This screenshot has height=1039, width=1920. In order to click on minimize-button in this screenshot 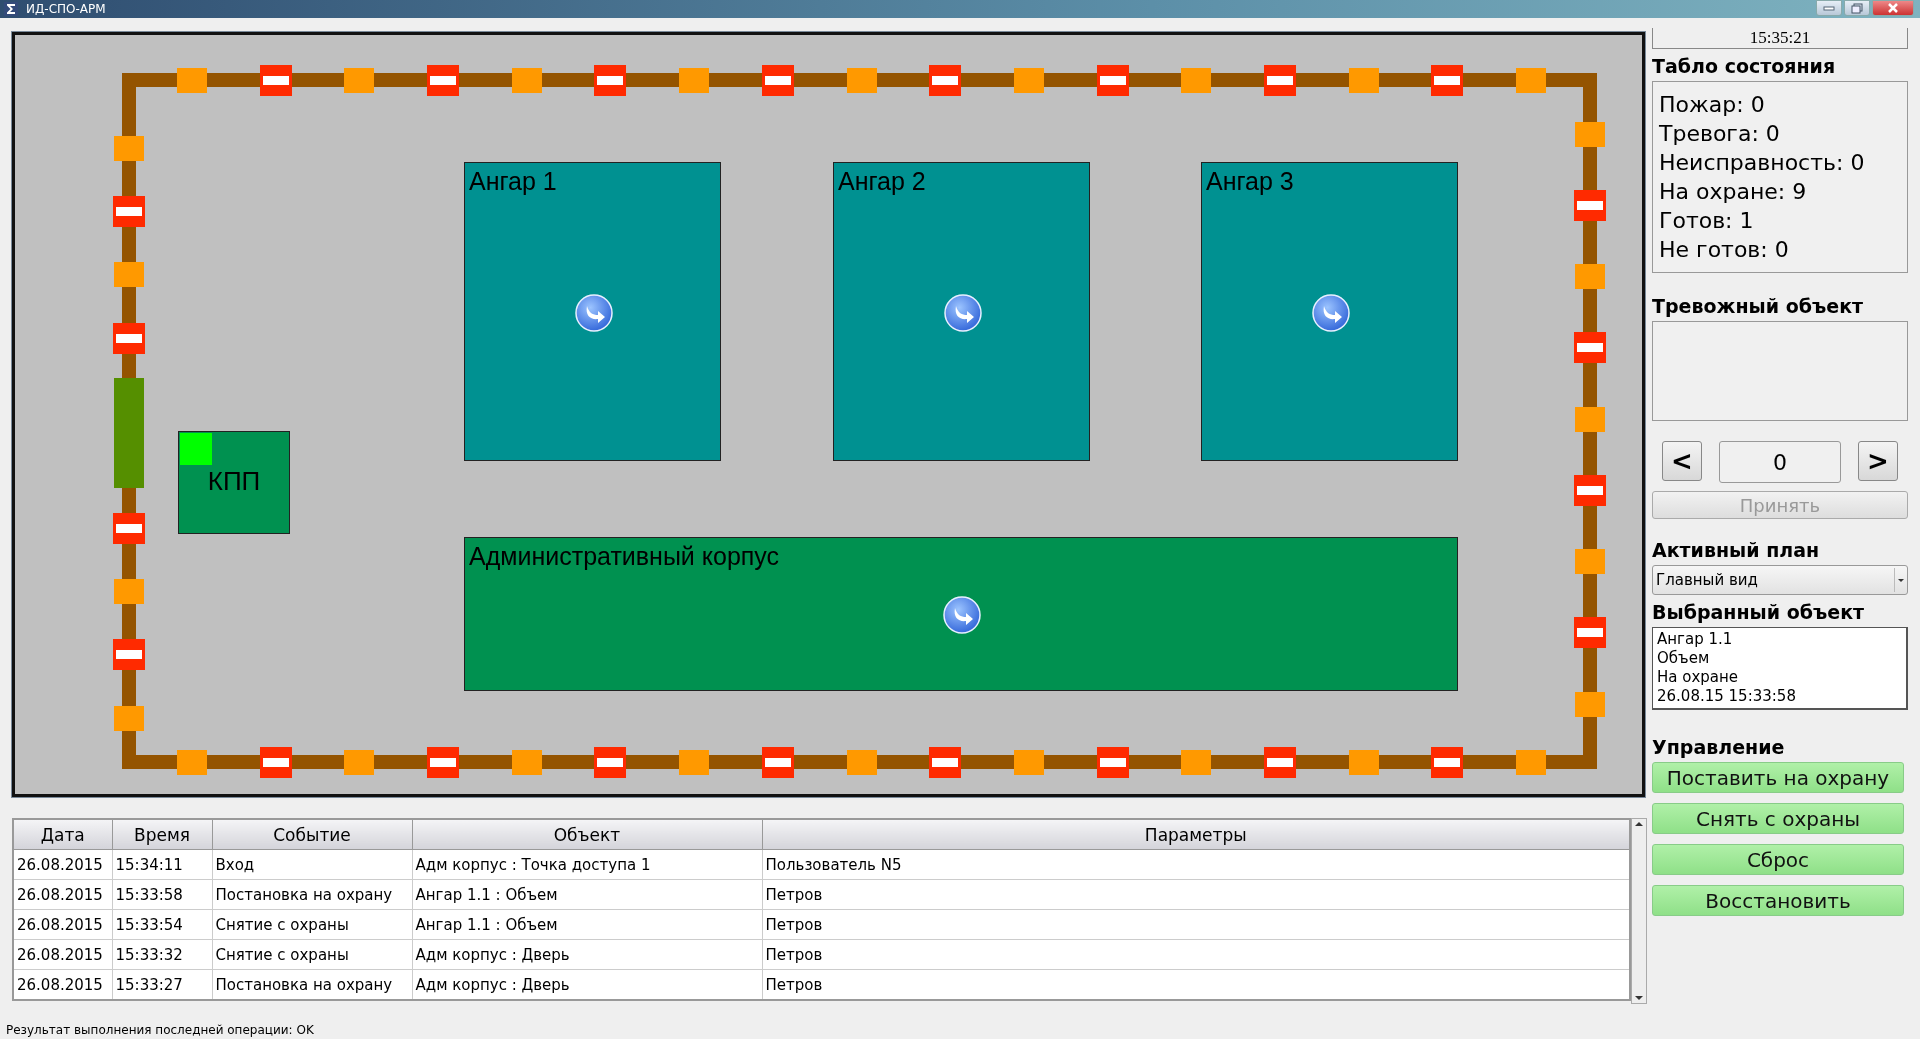, I will do `click(1829, 8)`.